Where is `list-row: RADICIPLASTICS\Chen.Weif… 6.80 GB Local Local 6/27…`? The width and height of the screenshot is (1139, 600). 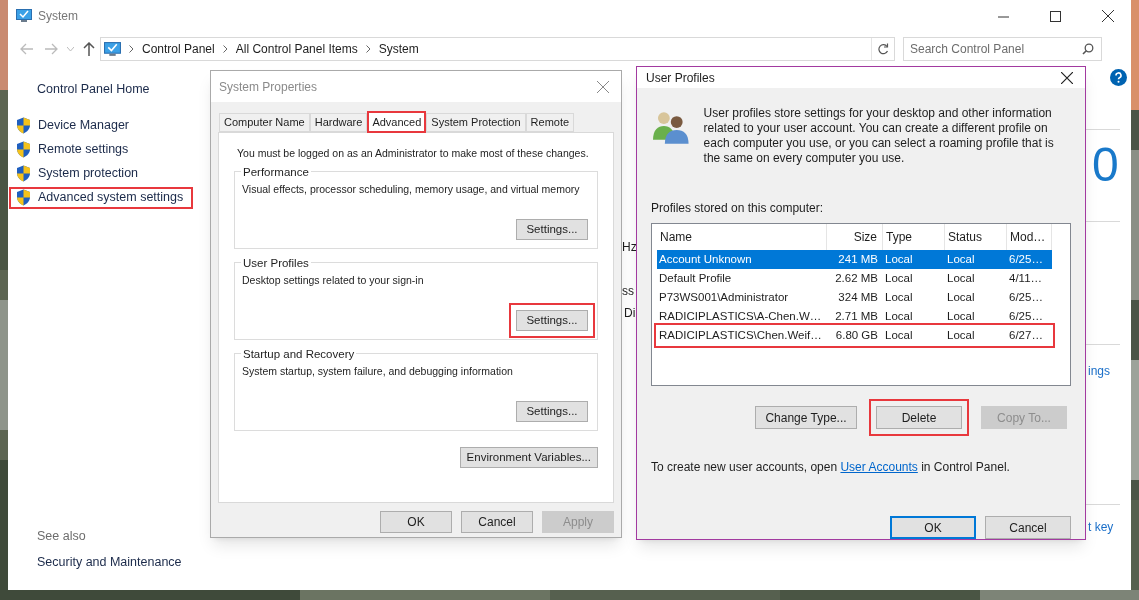 list-row: RADICIPLASTICS\Chen.Weif… 6.80 GB Local Local 6/27… is located at coordinates (854, 335).